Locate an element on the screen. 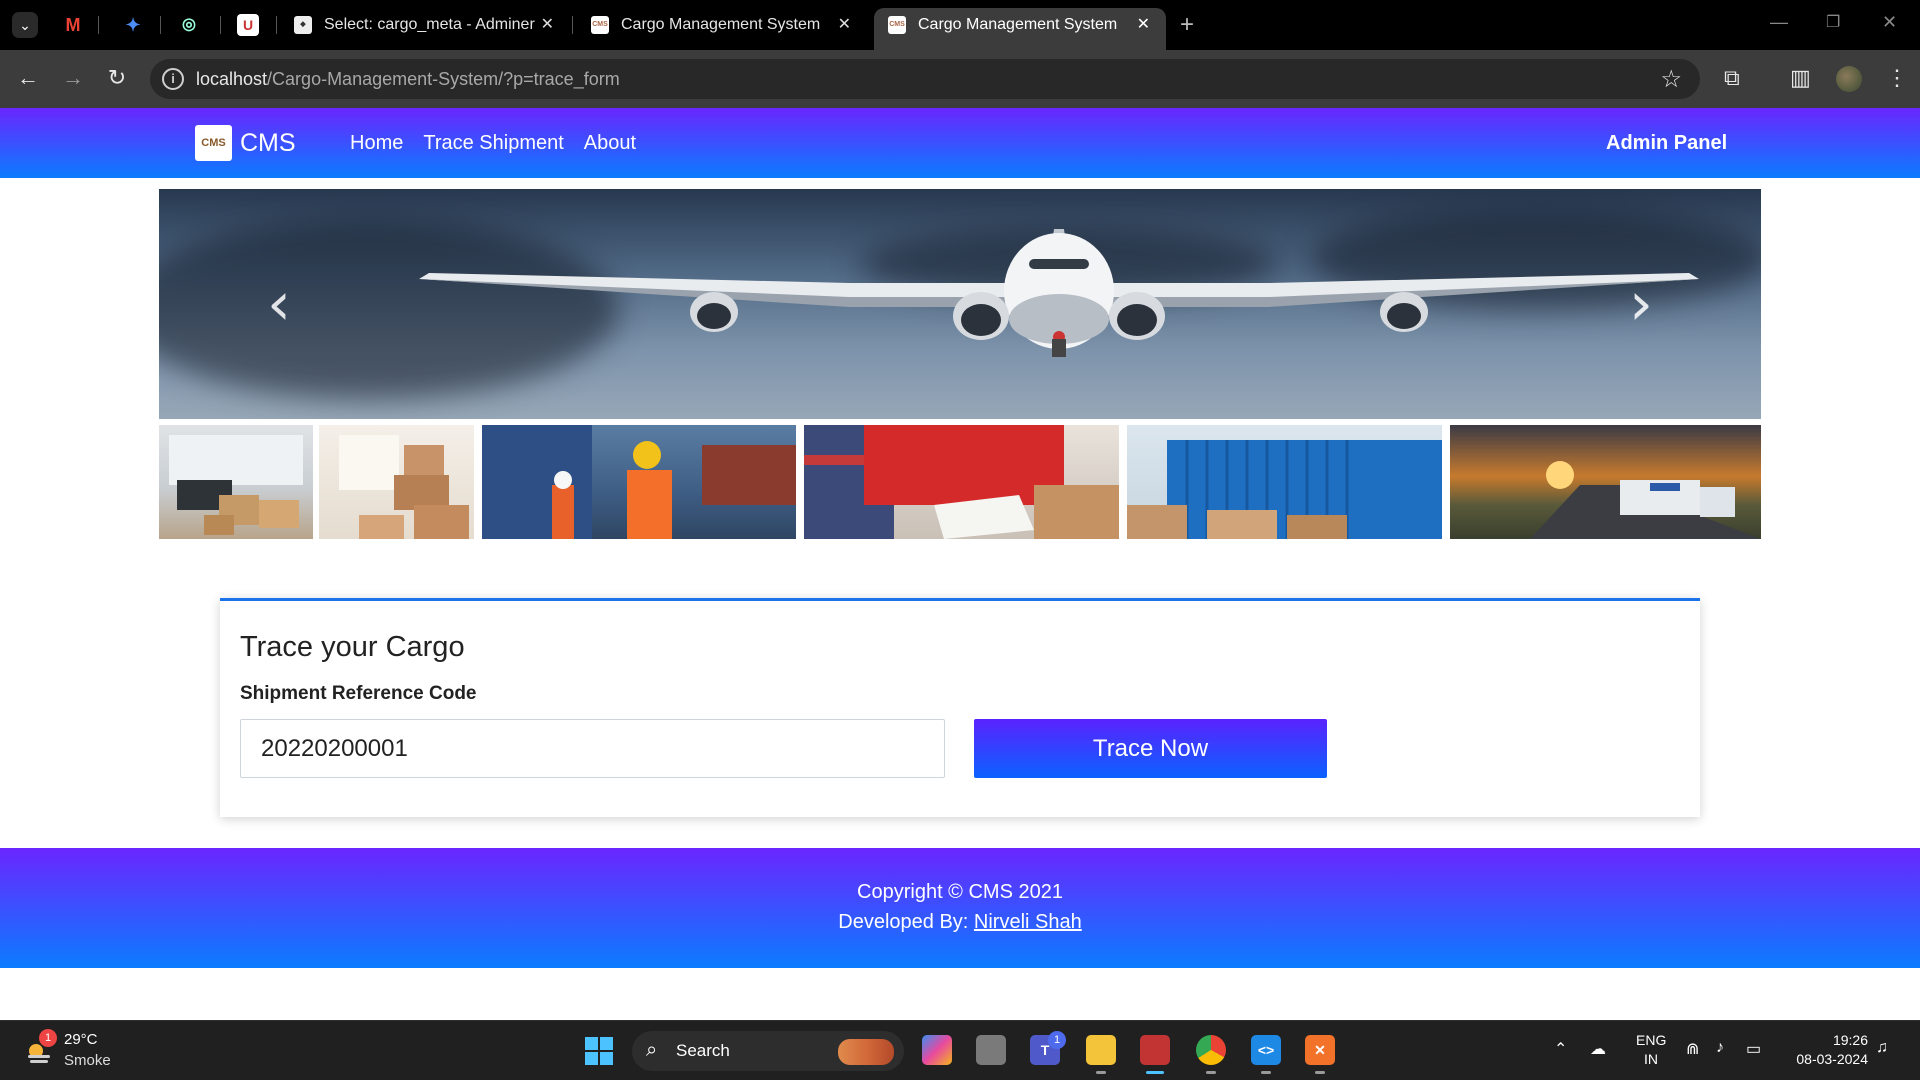 The height and width of the screenshot is (1080, 1920). profile-avatar is located at coordinates (1849, 79).